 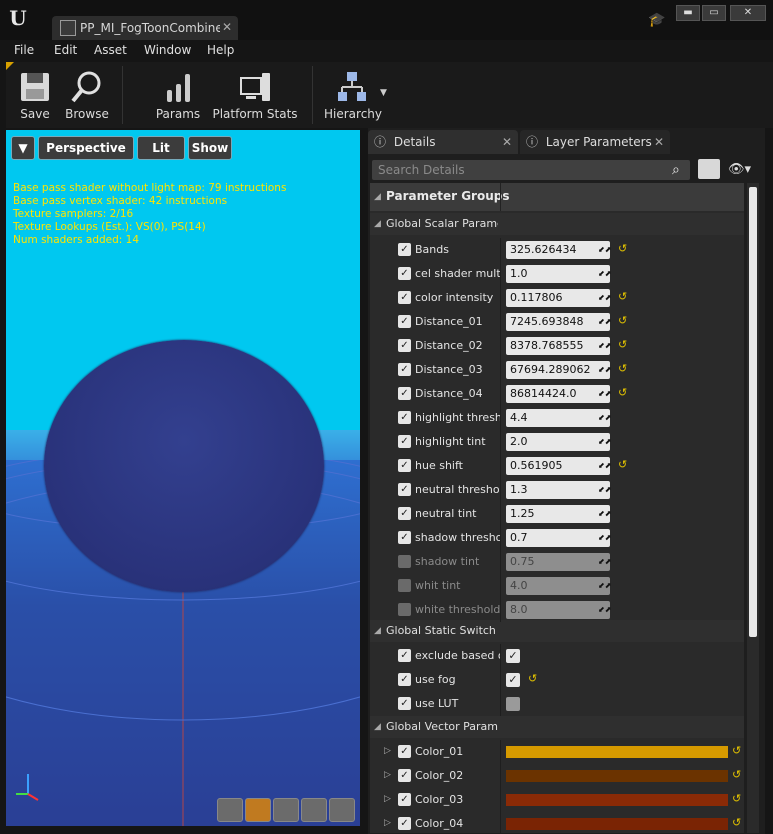 What do you see at coordinates (314, 810) in the screenshot?
I see `cube-preview-icon` at bounding box center [314, 810].